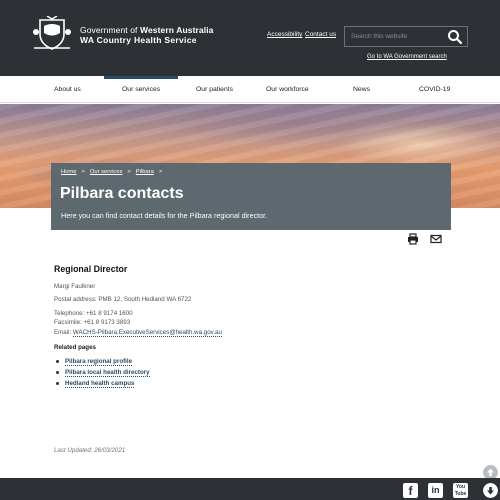 This screenshot has height=500, width=500. I want to click on search-icon, so click(455, 37).